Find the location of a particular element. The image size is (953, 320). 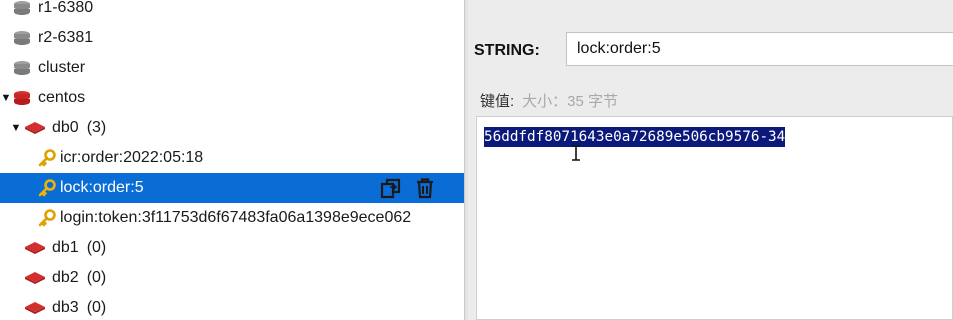

key-type-label: STRING: is located at coordinates (507, 50).